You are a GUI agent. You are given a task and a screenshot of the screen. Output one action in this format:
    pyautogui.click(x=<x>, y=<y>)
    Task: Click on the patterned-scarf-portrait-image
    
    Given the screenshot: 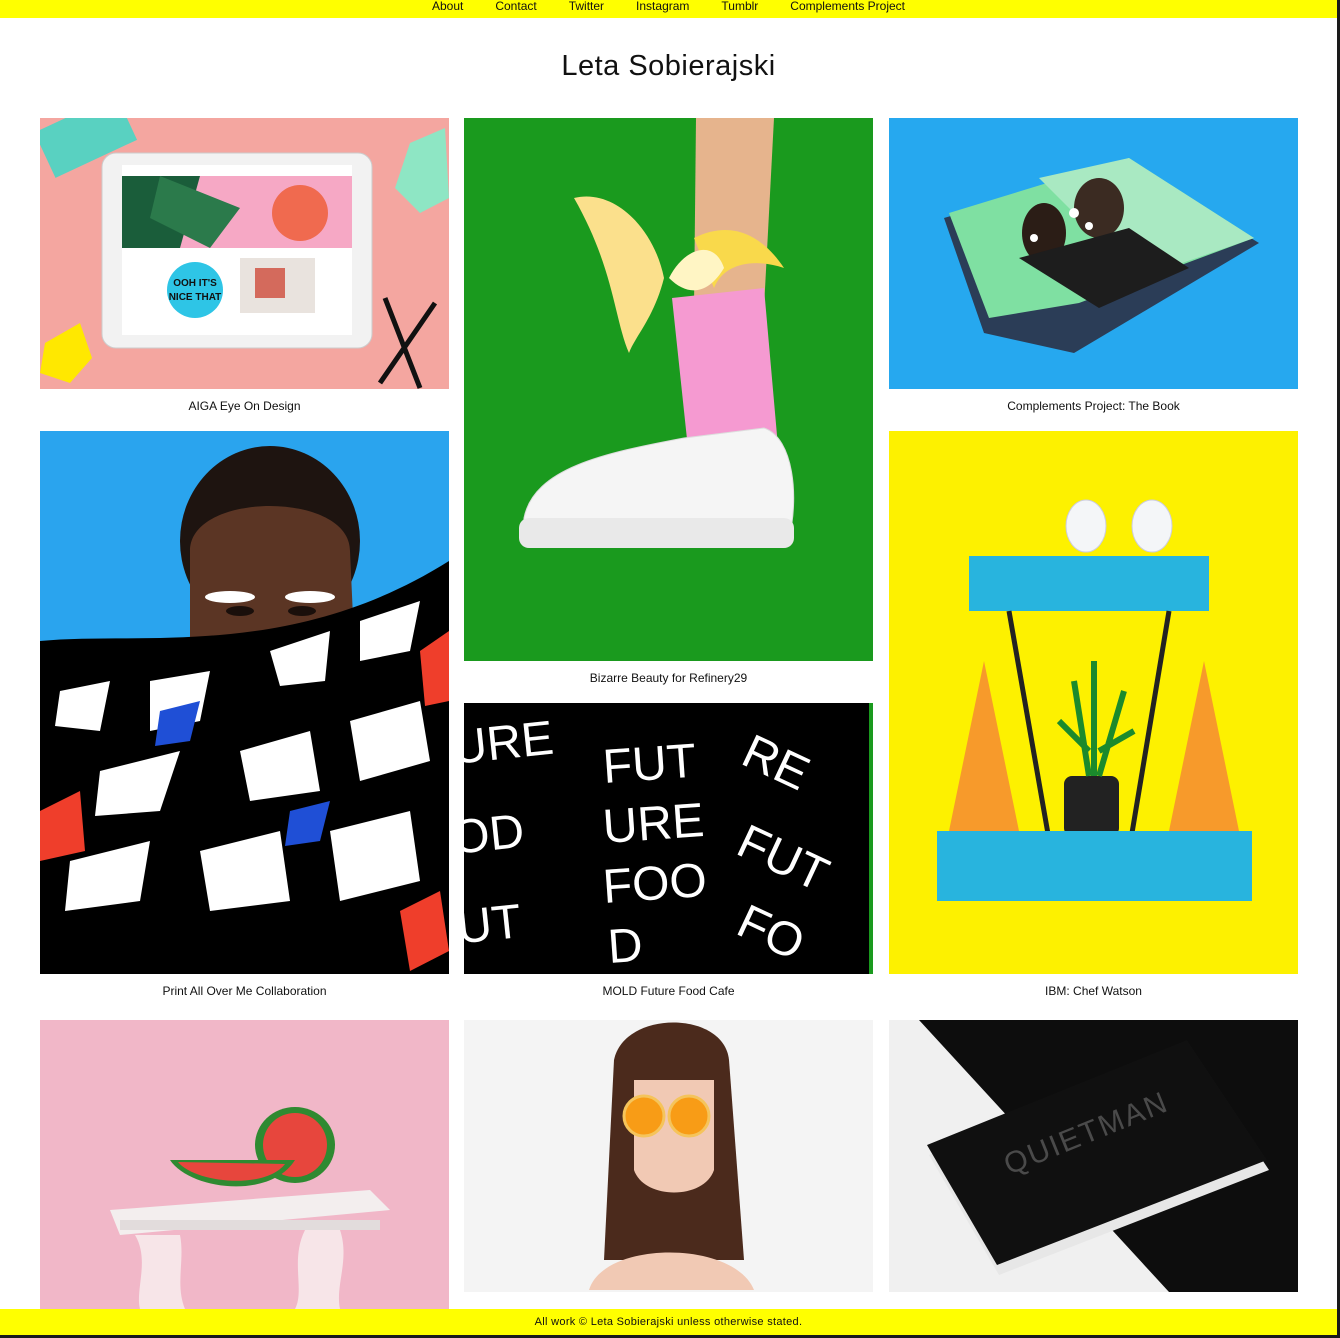 What is the action you would take?
    pyautogui.click(x=244, y=702)
    